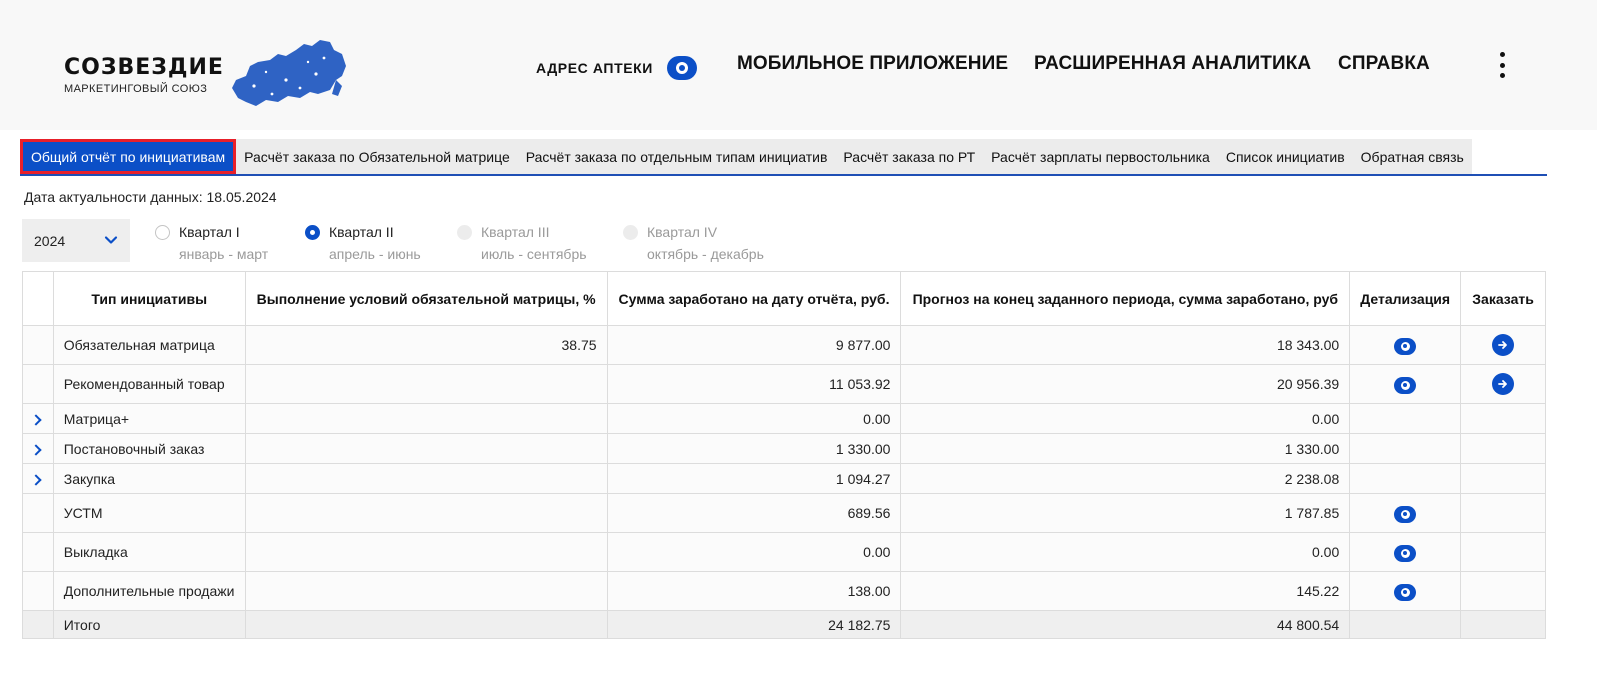 This screenshot has width=1597, height=674. Describe the element at coordinates (534, 254) in the screenshot. I see `quarter-3-months: июль - сентябрь` at that location.